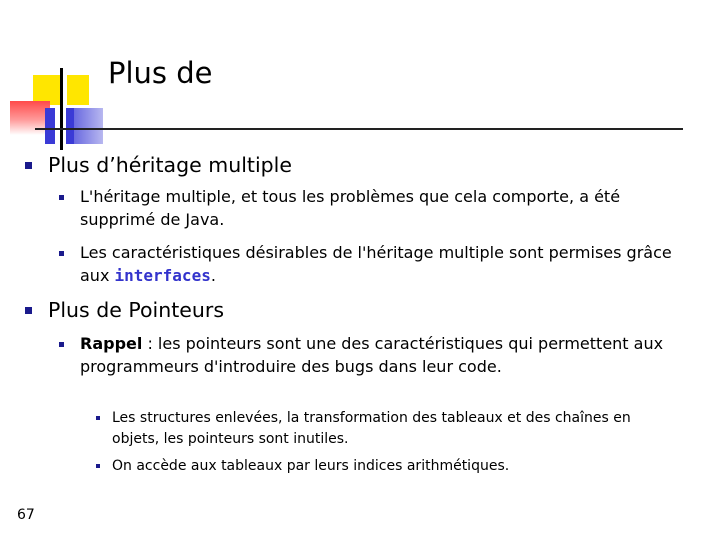  Describe the element at coordinates (78, 90) in the screenshot. I see `deco-yellow-square-right` at that location.